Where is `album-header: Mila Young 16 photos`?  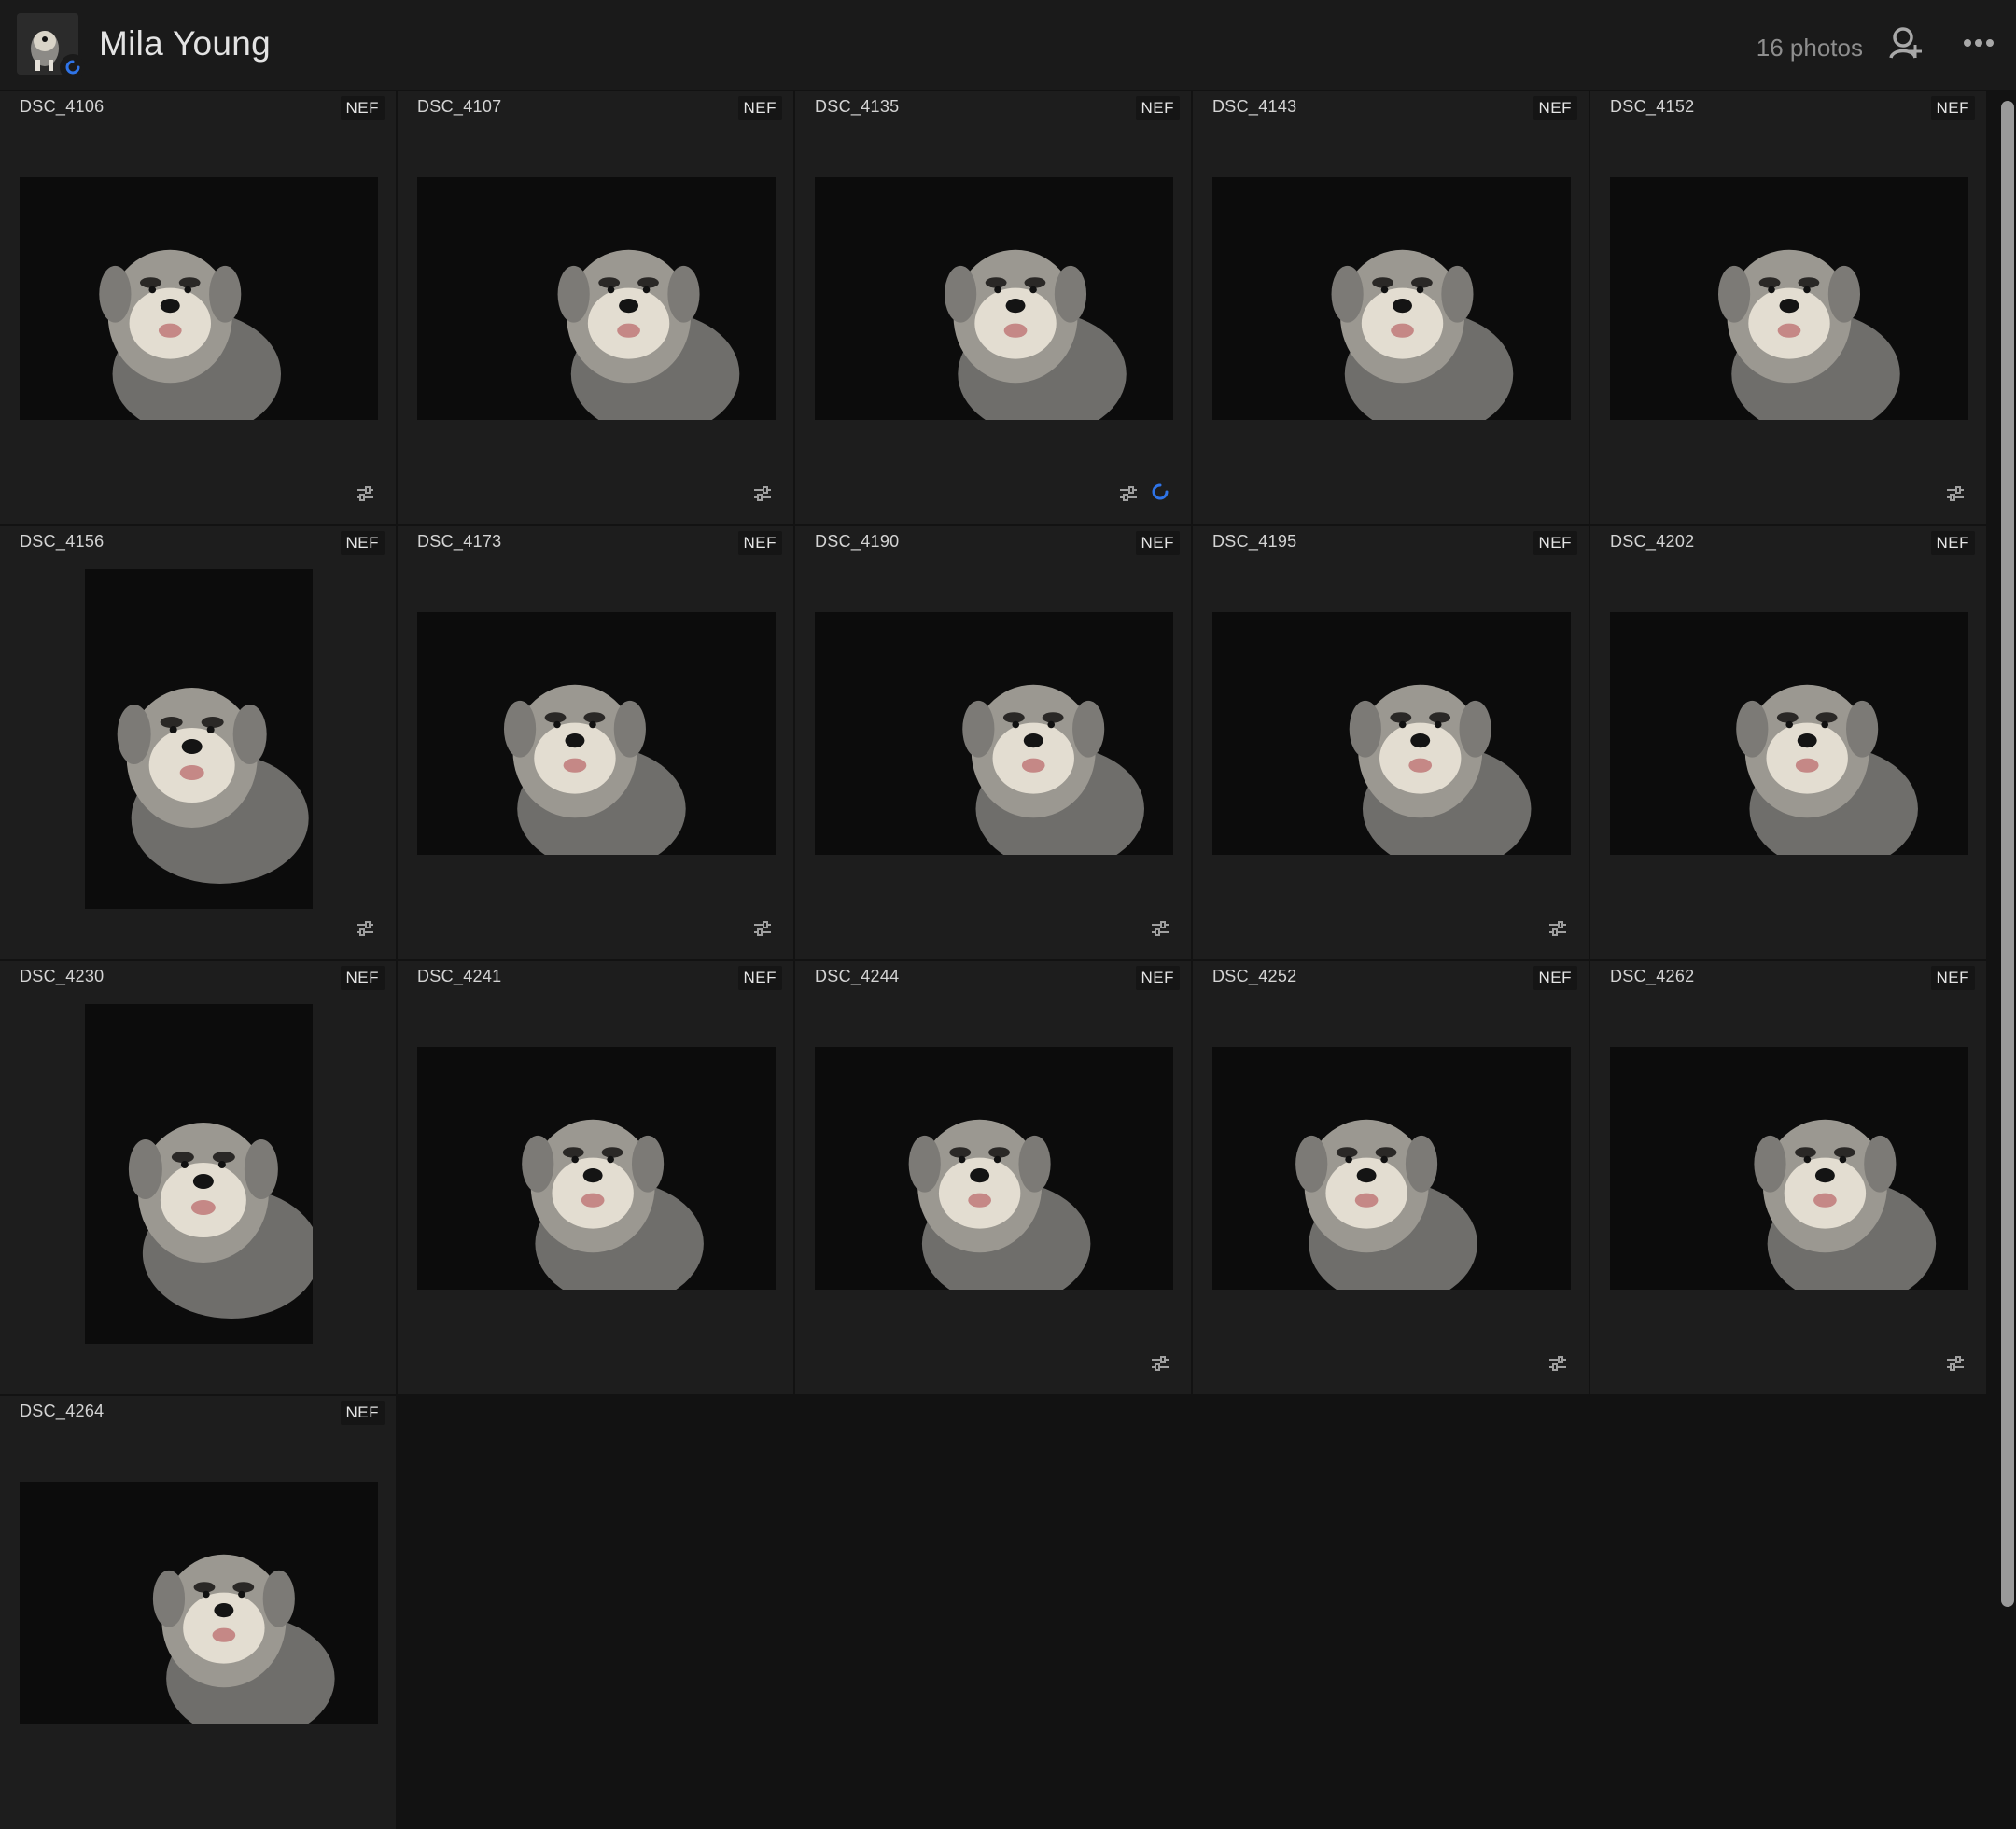 album-header: Mila Young 16 photos is located at coordinates (1008, 45).